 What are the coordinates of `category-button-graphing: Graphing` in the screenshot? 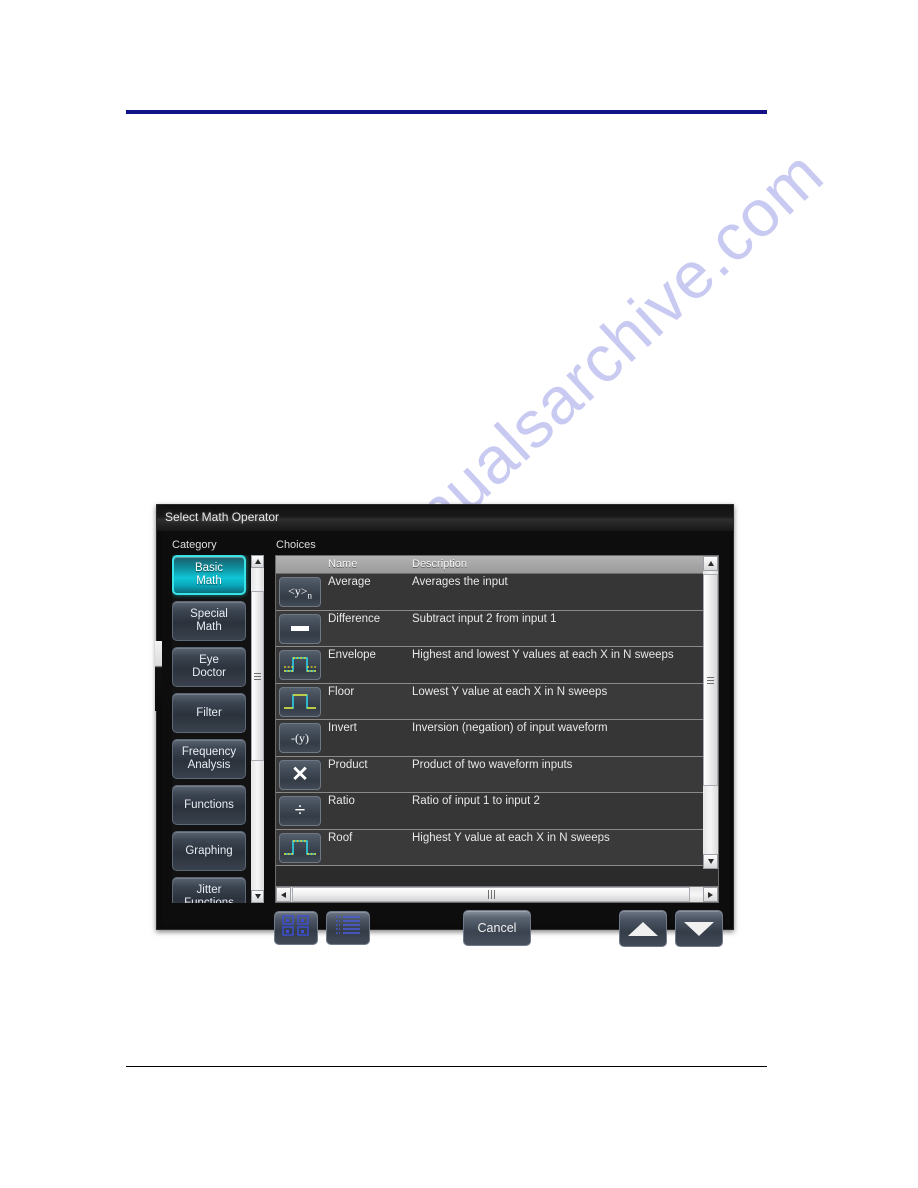 It's located at (209, 851).